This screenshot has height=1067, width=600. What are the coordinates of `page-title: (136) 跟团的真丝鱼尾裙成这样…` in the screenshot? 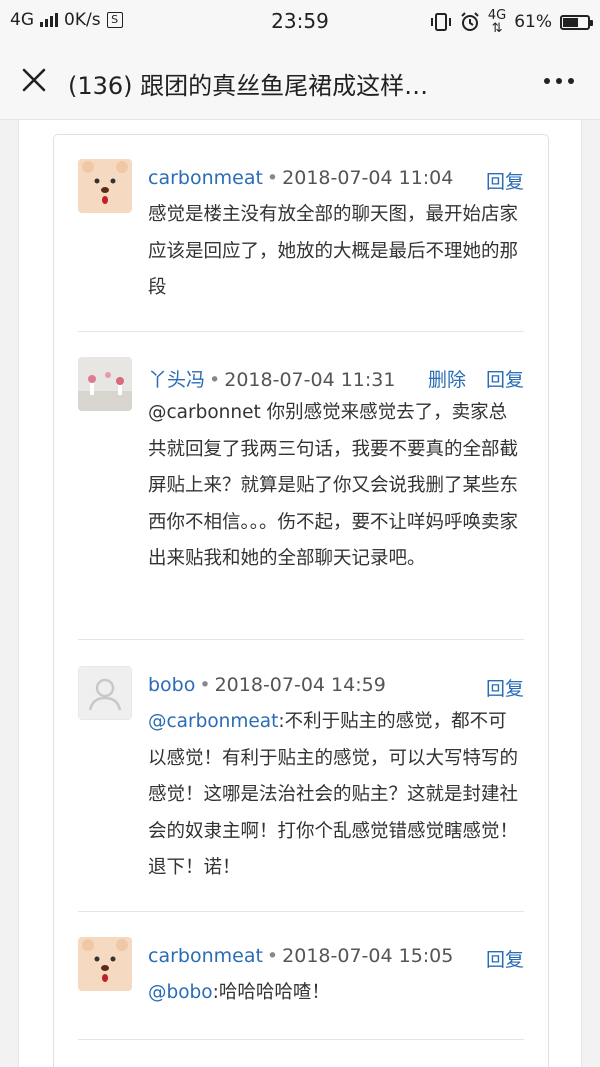 It's located at (248, 86).